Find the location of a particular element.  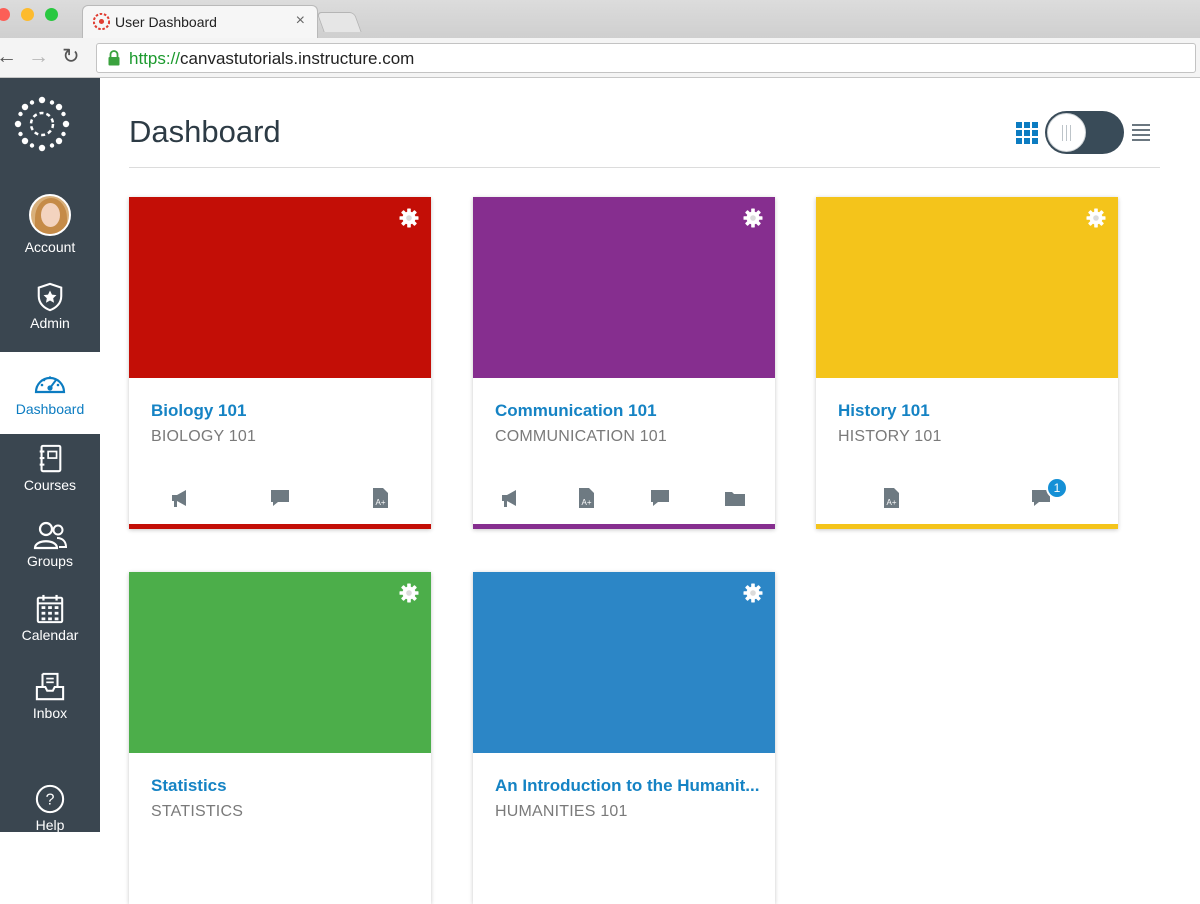

list-view-icon is located at coordinates (1141, 132).